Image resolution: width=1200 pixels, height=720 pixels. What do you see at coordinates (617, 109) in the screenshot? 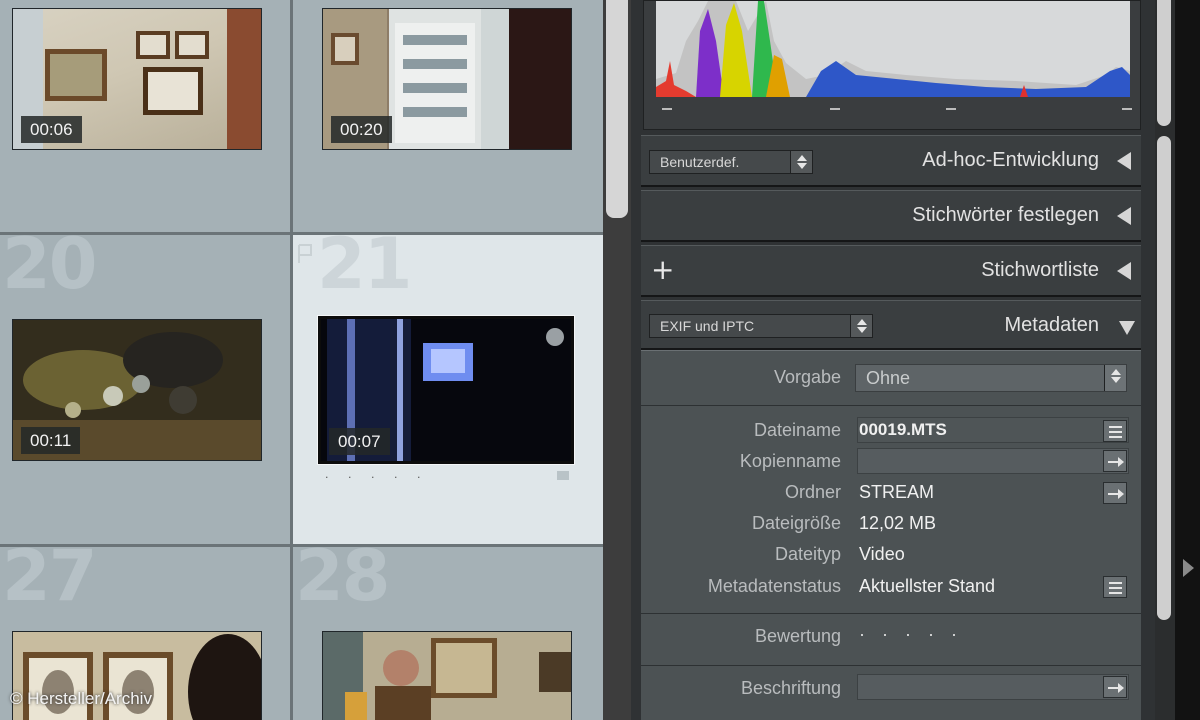
I see `grid-scrollbar-thumb` at bounding box center [617, 109].